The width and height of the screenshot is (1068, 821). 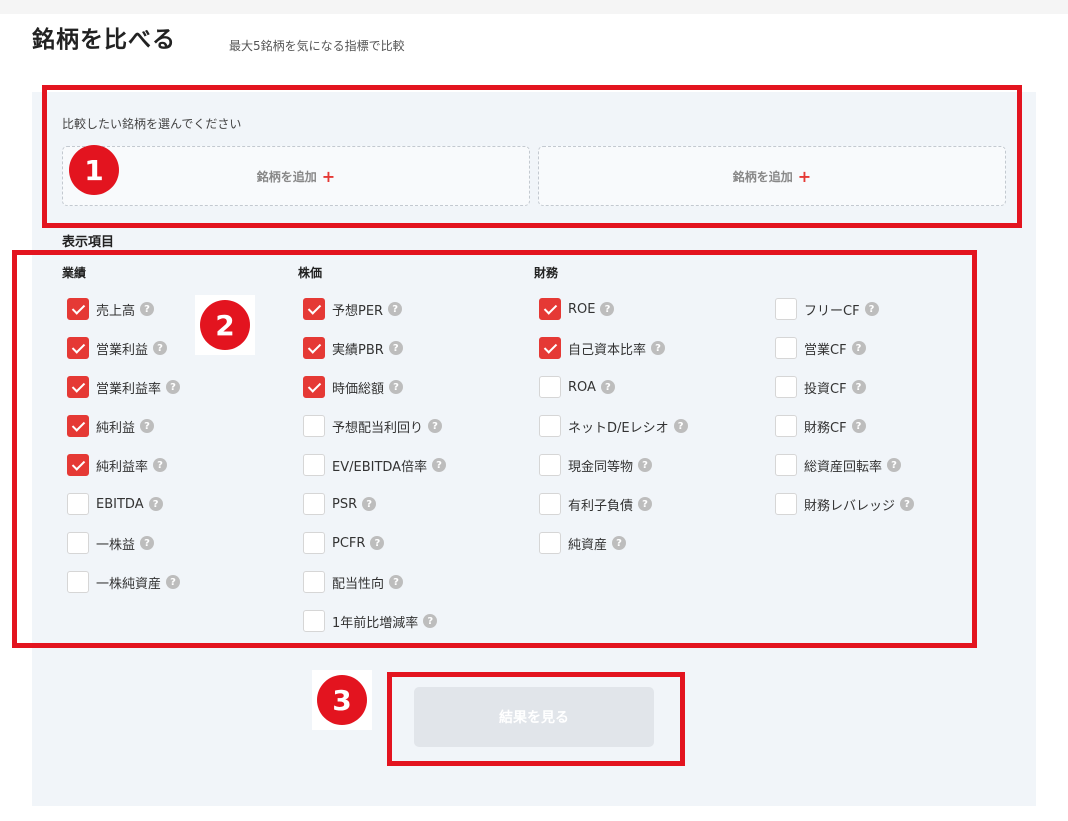 What do you see at coordinates (225, 325) in the screenshot?
I see `annotation-badge-2: 2` at bounding box center [225, 325].